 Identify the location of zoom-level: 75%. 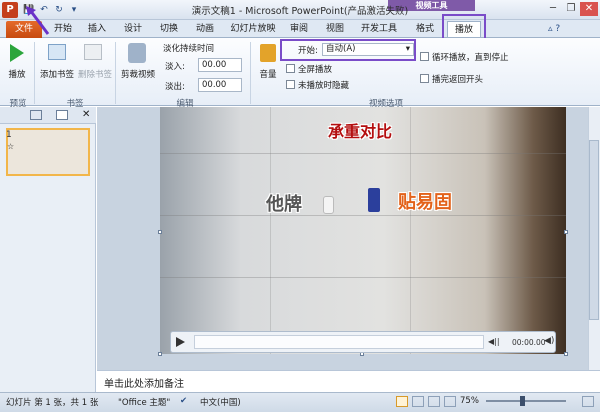
(469, 401).